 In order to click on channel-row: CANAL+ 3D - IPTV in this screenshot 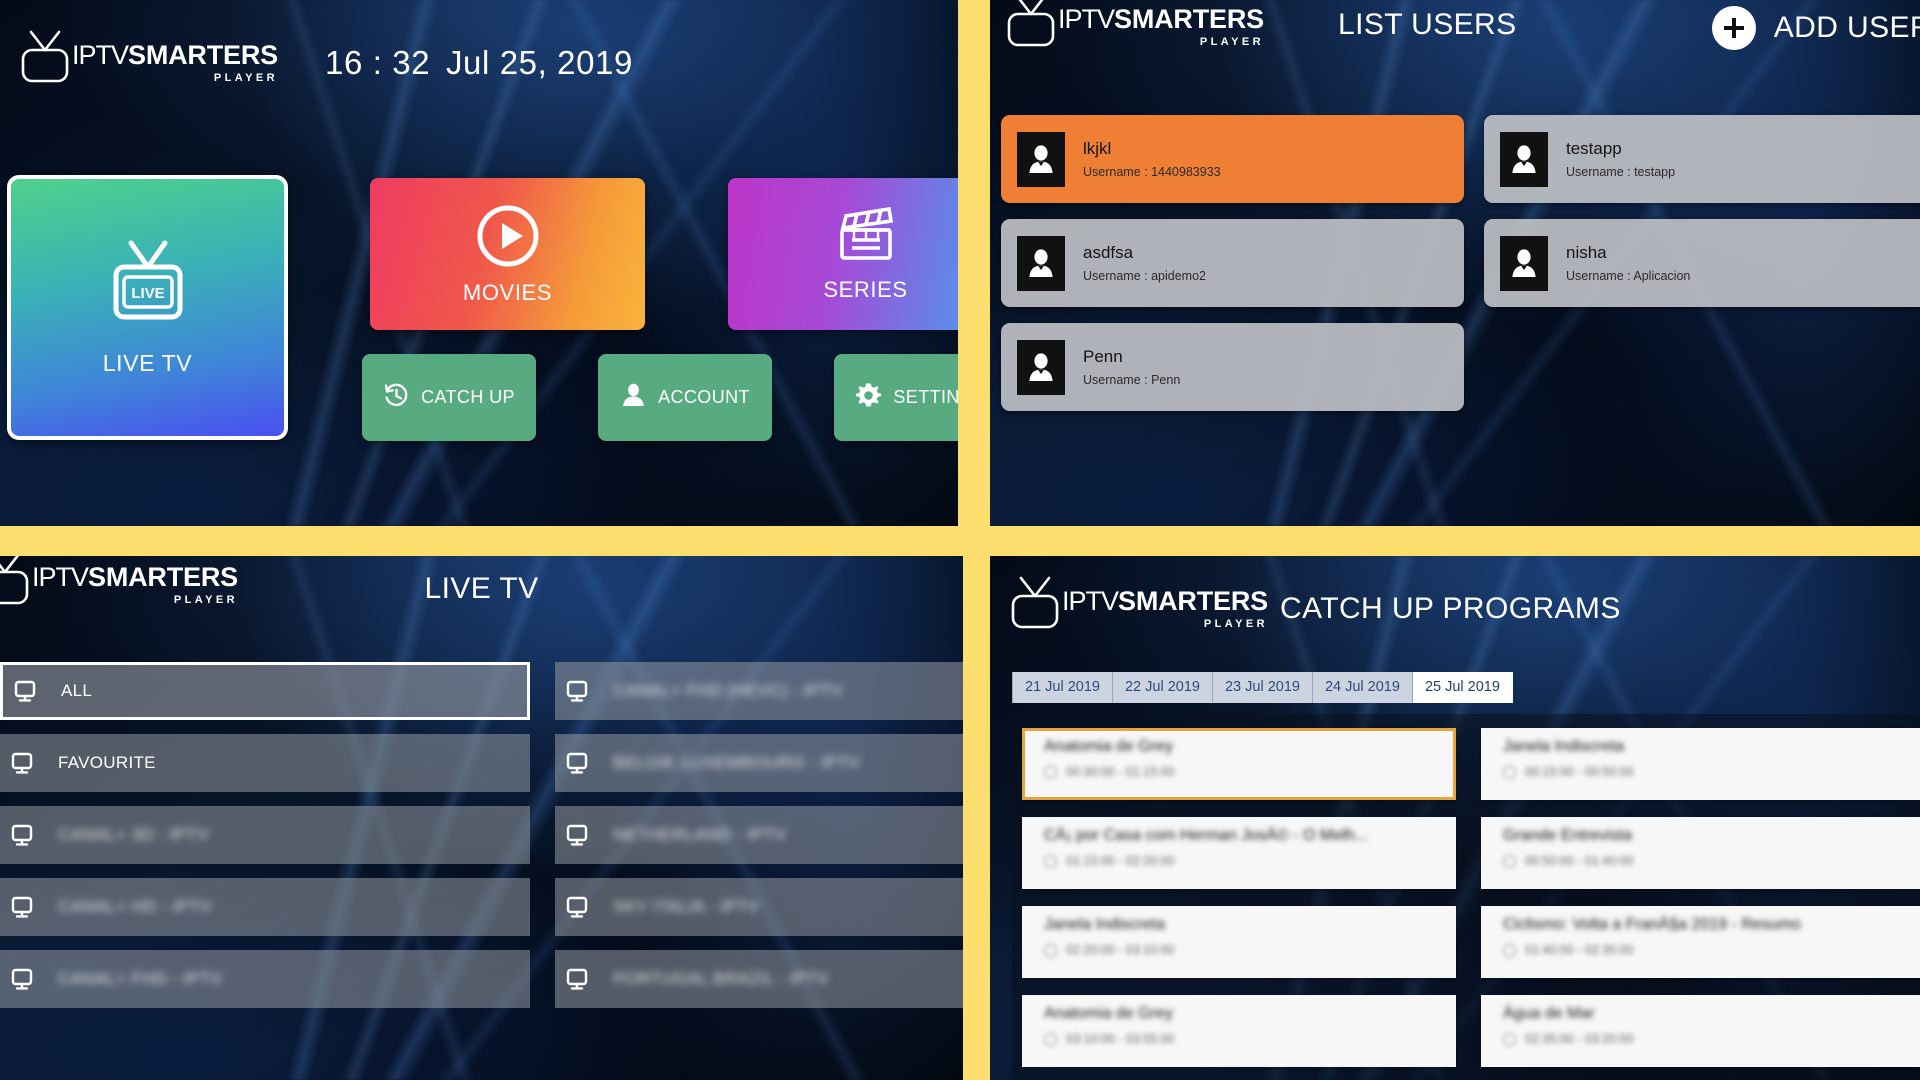, I will do `click(265, 835)`.